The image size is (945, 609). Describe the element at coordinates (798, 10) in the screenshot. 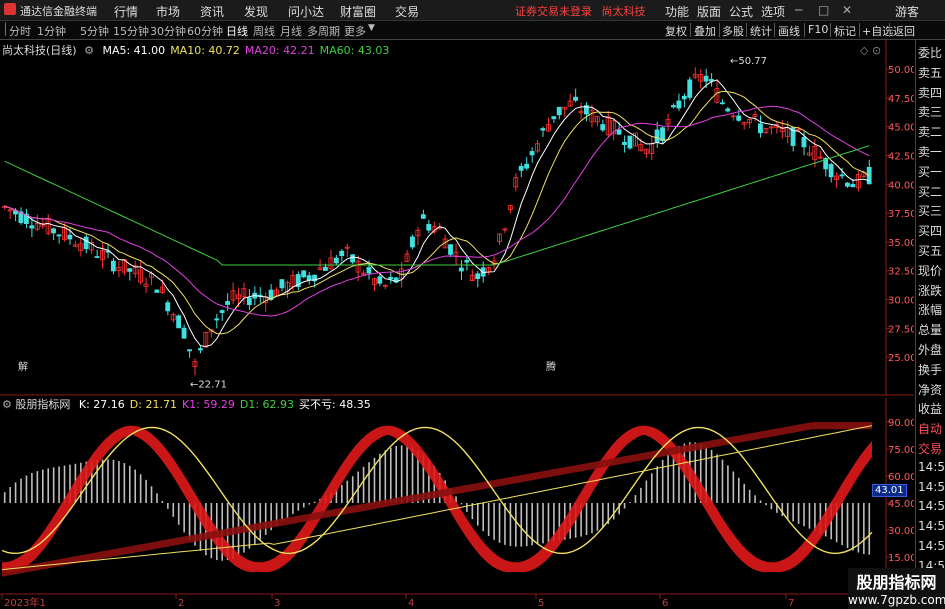

I see `minimize-icon: ─` at that location.